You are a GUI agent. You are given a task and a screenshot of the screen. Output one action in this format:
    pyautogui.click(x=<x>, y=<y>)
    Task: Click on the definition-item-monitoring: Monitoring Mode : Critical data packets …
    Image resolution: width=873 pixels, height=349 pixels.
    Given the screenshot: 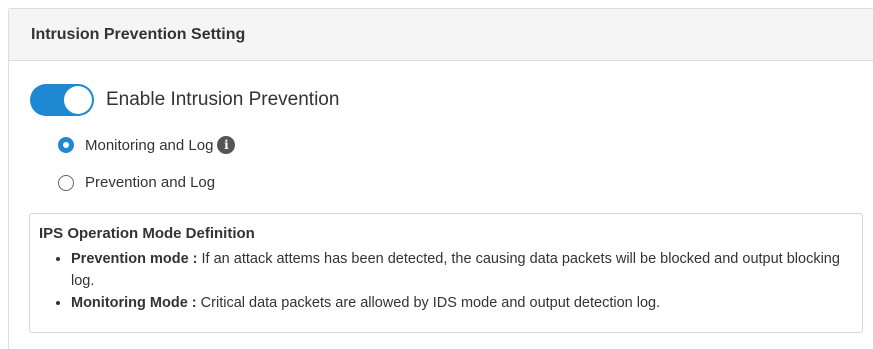 What is the action you would take?
    pyautogui.click(x=466, y=303)
    